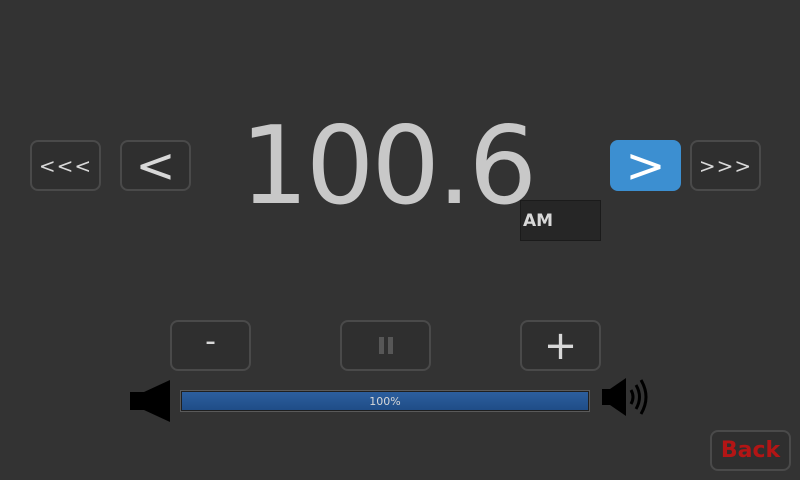  I want to click on volume-slider: 100%, so click(385, 401).